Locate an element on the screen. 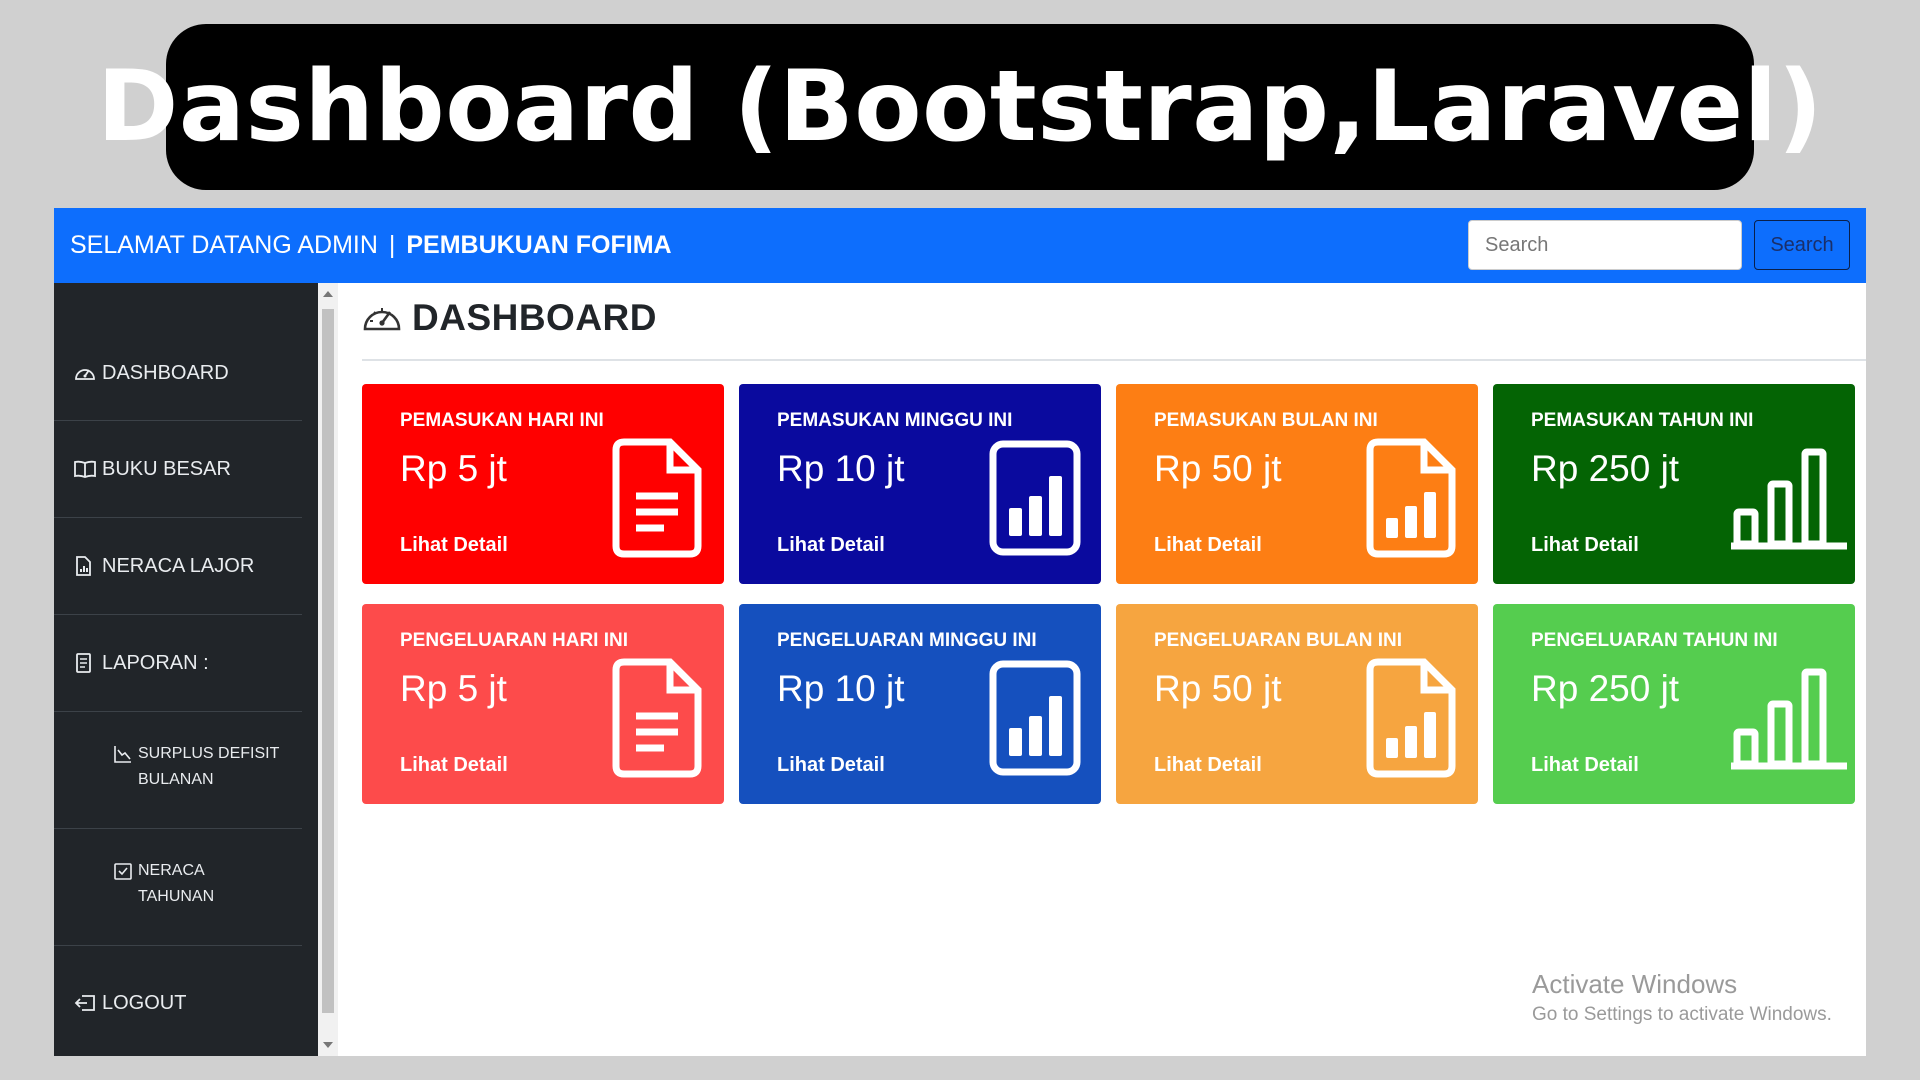 This screenshot has width=1920, height=1080. search-form: Search is located at coordinates (1659, 245).